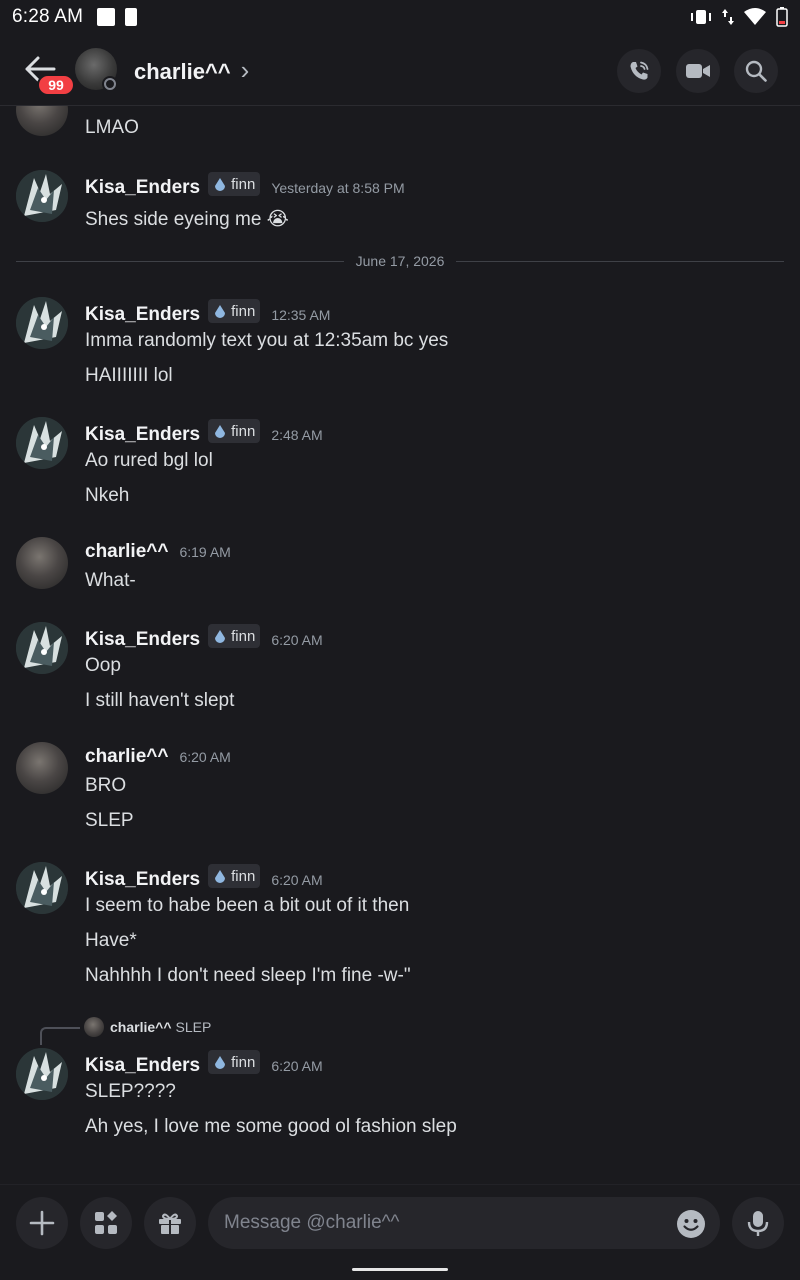 The image size is (800, 1280). Describe the element at coordinates (248, 975) in the screenshot. I see `message-text: Nahhhh I don't need sleep I'm fine -w-"` at that location.